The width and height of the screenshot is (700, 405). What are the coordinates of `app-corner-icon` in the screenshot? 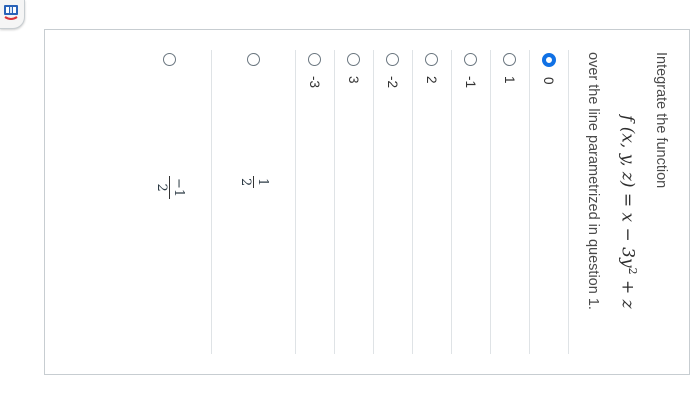 It's located at (12, 14).